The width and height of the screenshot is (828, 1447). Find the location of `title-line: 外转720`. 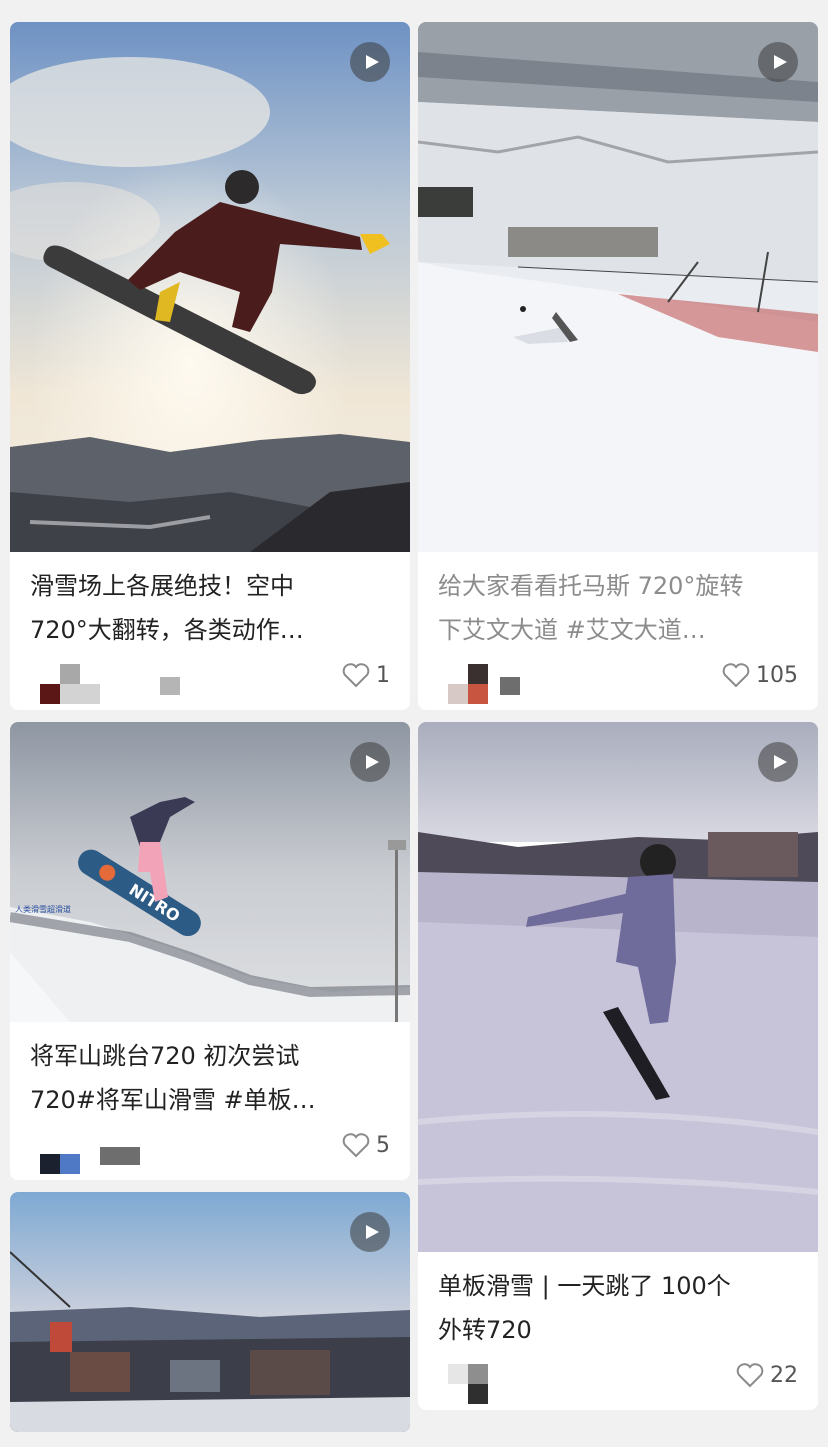

title-line: 外转720 is located at coordinates (485, 1330).